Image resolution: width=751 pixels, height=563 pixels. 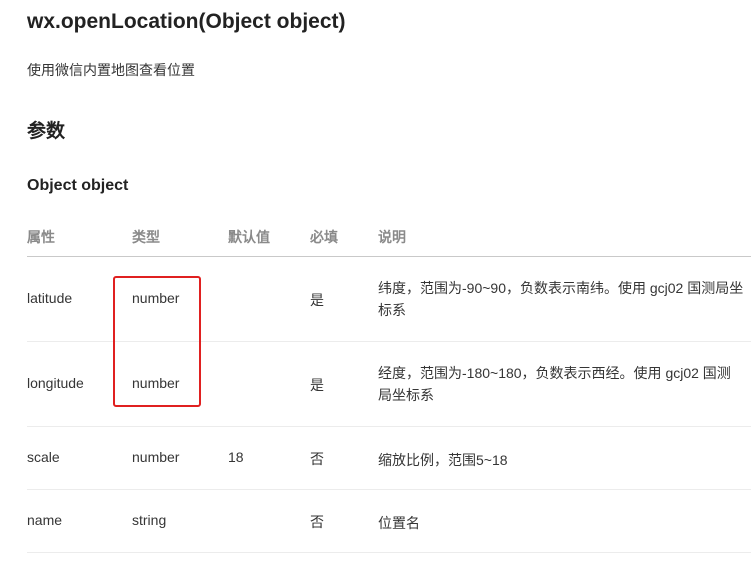 I want to click on param-name: name, so click(x=45, y=520).